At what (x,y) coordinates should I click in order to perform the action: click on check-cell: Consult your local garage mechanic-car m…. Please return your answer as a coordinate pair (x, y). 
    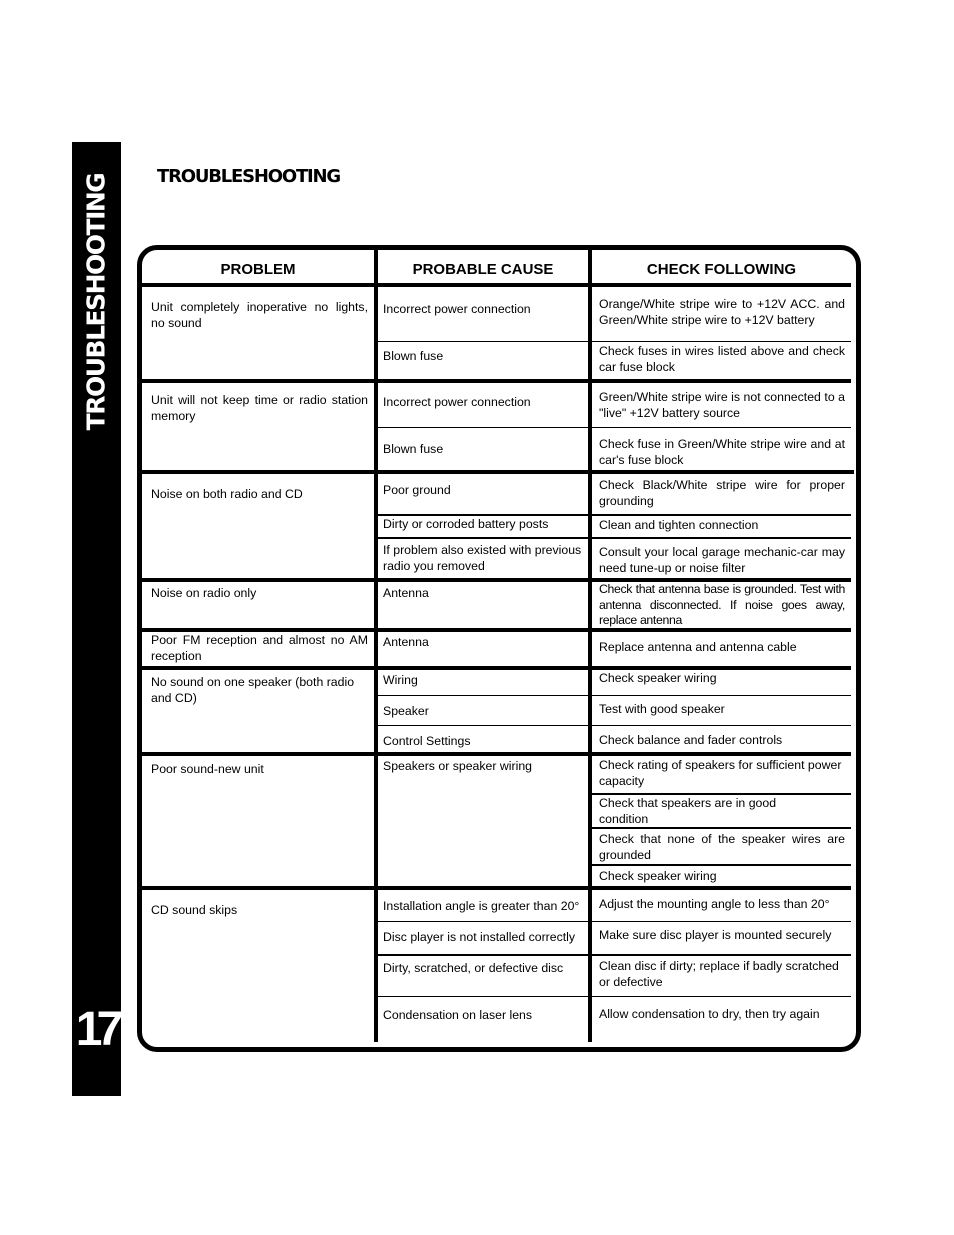
    Looking at the image, I should click on (722, 560).